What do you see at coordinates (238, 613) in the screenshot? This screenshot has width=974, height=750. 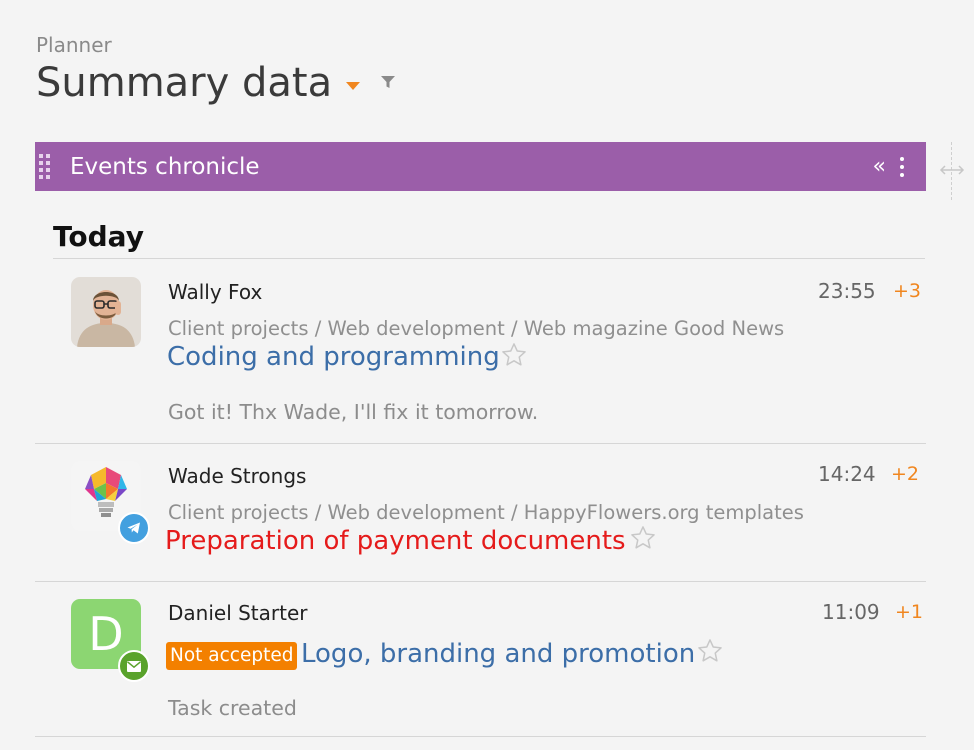 I see `author-name: Daniel Starter` at bounding box center [238, 613].